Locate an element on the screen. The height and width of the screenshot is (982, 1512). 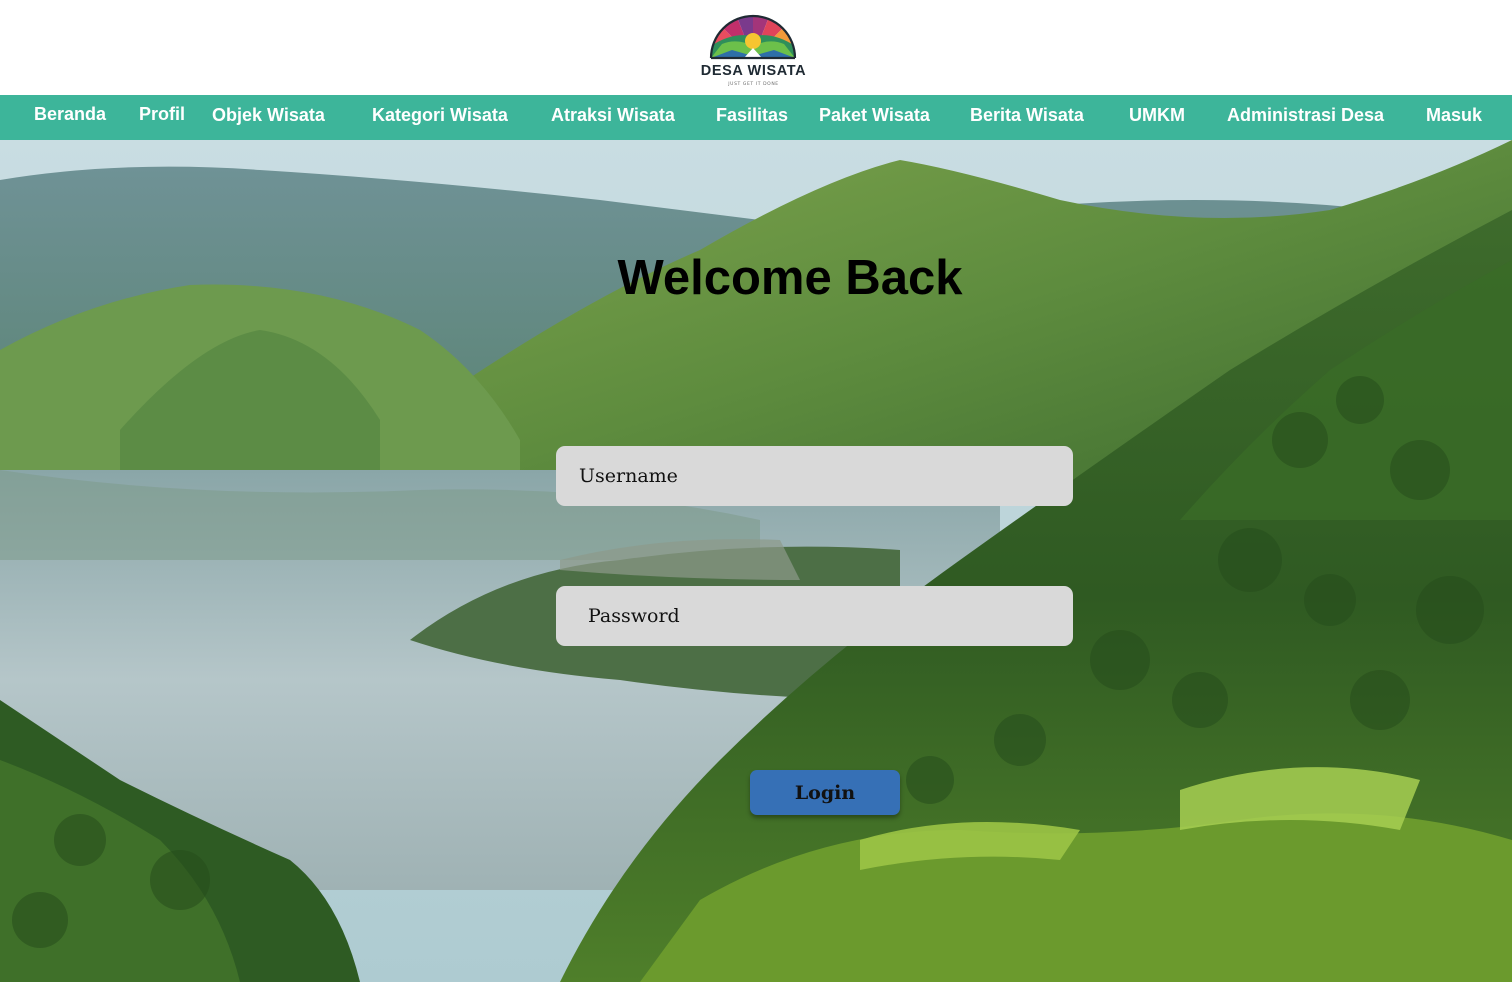
nav-item-fasilitas: Fasilitas is located at coordinates (752, 117).